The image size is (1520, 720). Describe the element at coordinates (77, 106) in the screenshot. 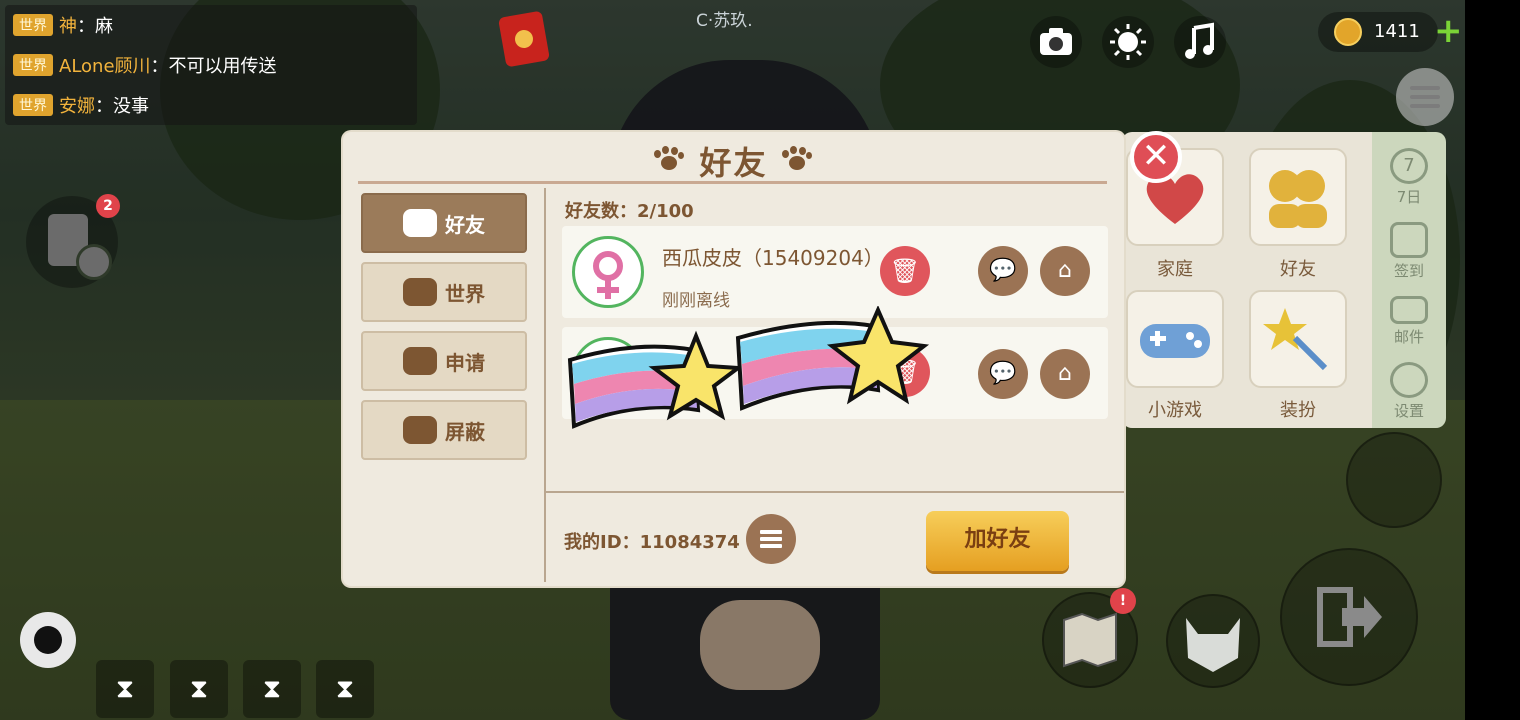

I see `chat-sender: 安娜` at that location.